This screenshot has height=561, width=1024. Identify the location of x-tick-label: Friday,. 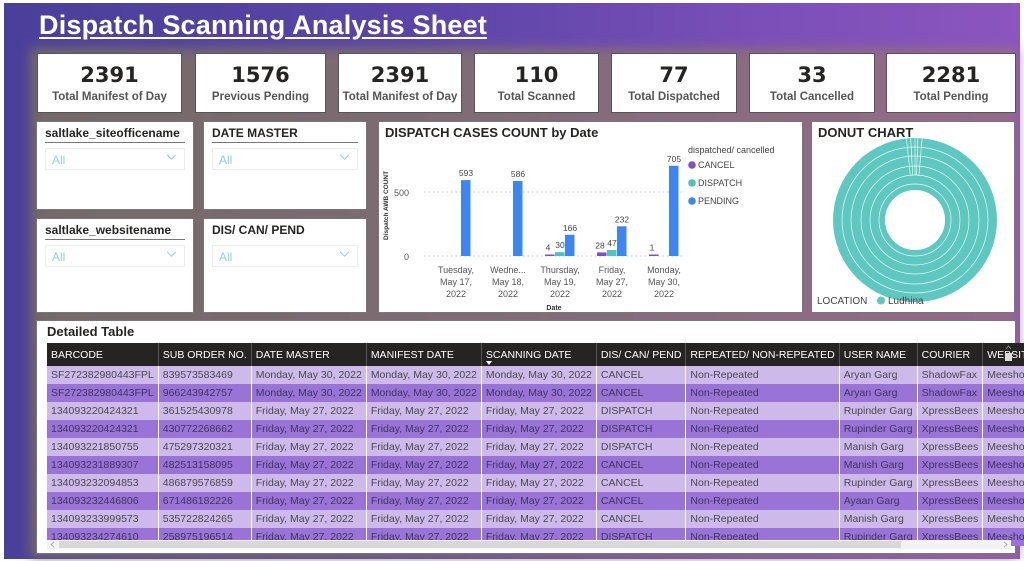
(612, 270).